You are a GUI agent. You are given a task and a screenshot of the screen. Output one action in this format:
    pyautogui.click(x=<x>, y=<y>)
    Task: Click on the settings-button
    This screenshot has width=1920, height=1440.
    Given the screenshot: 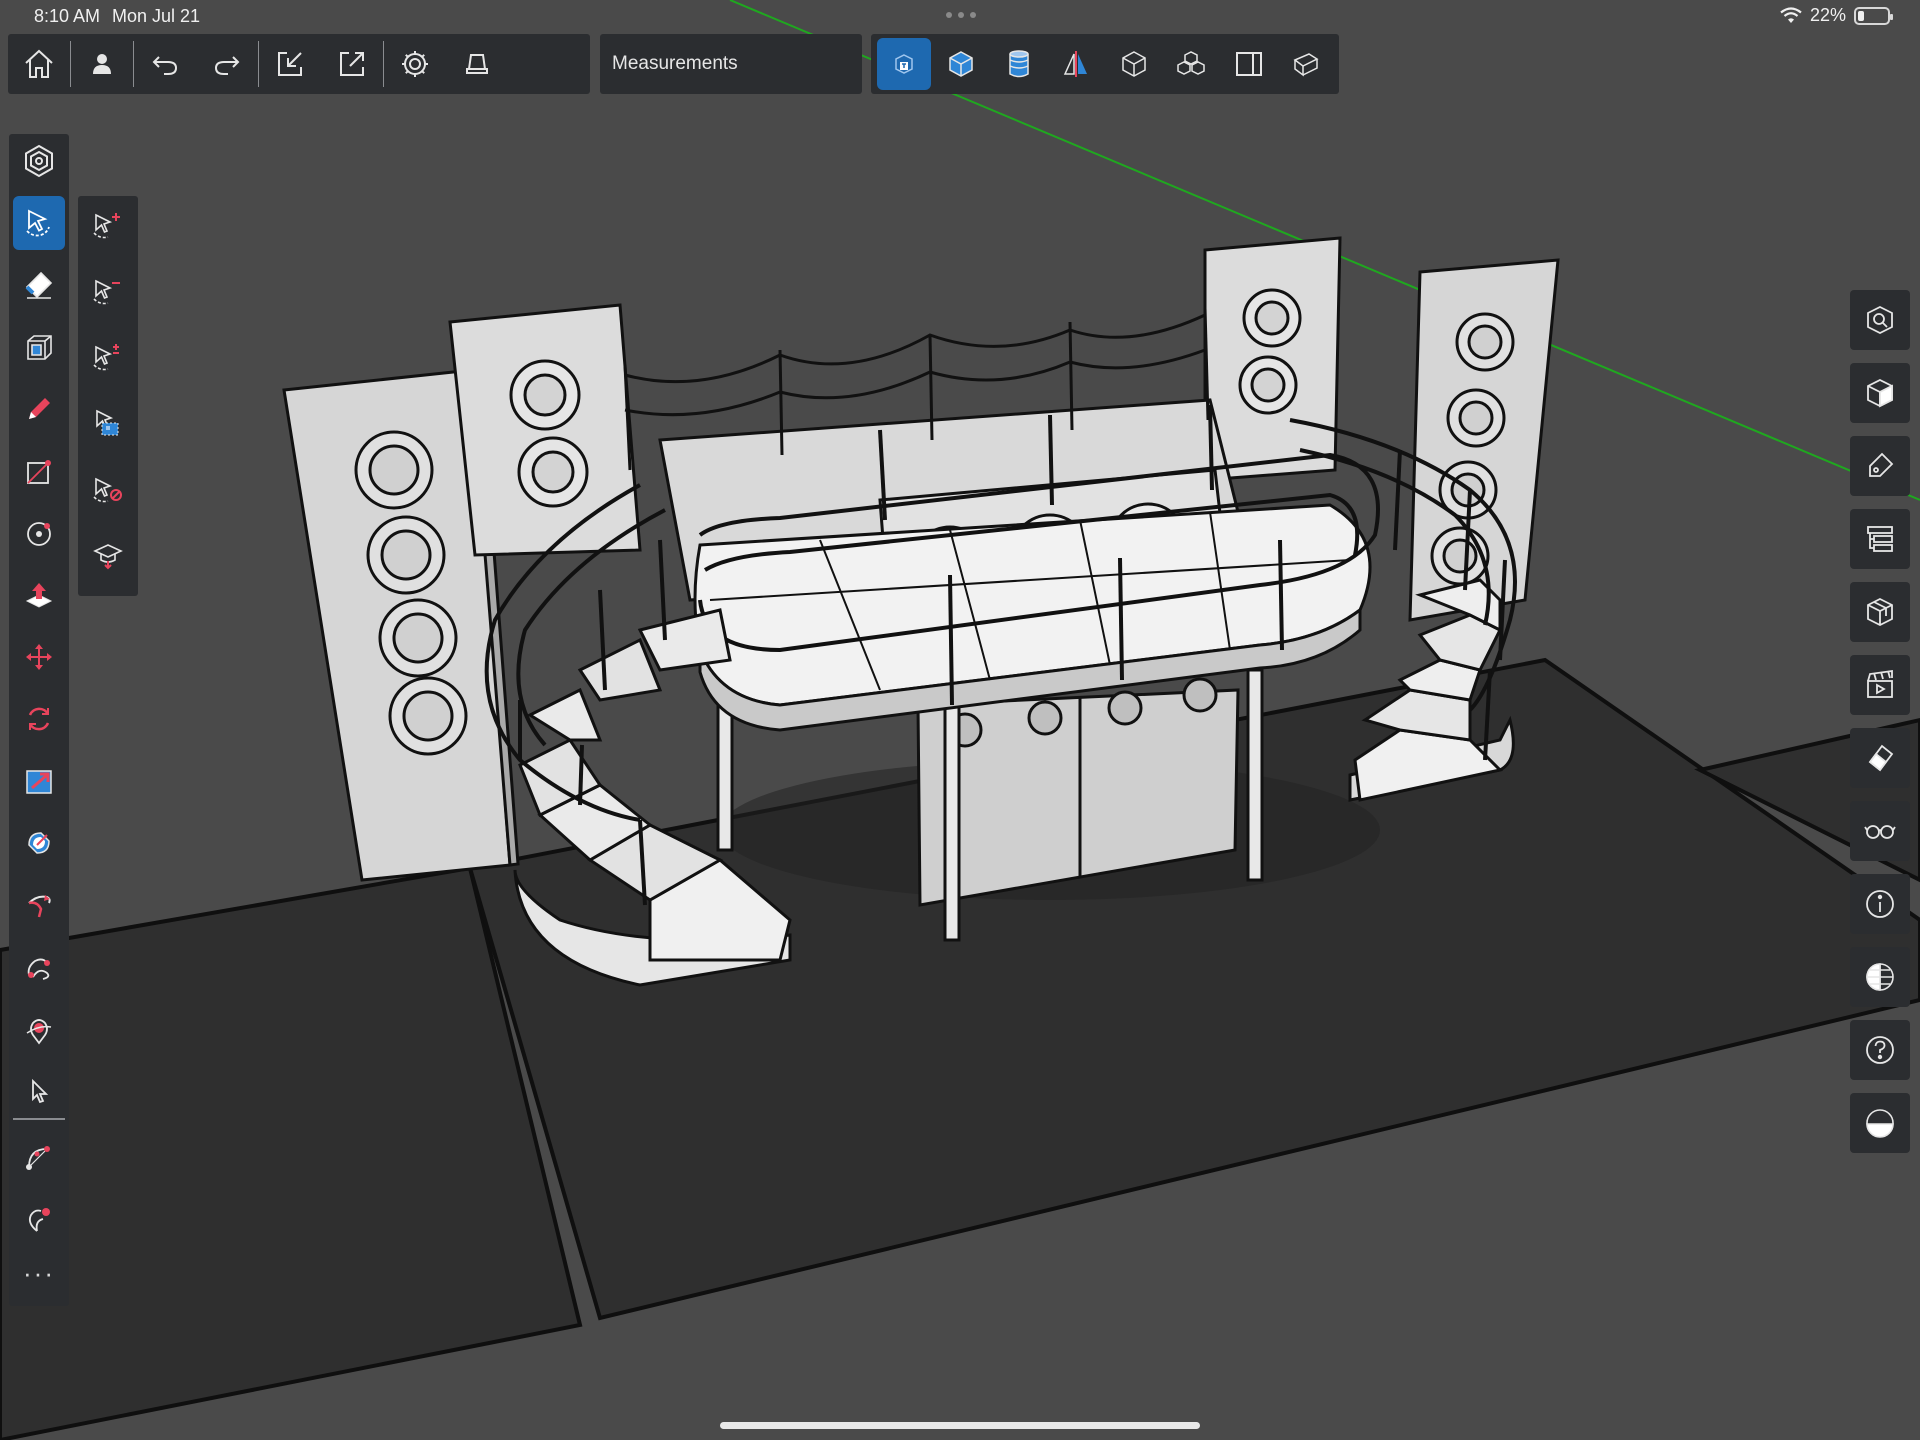 What is the action you would take?
    pyautogui.click(x=415, y=64)
    